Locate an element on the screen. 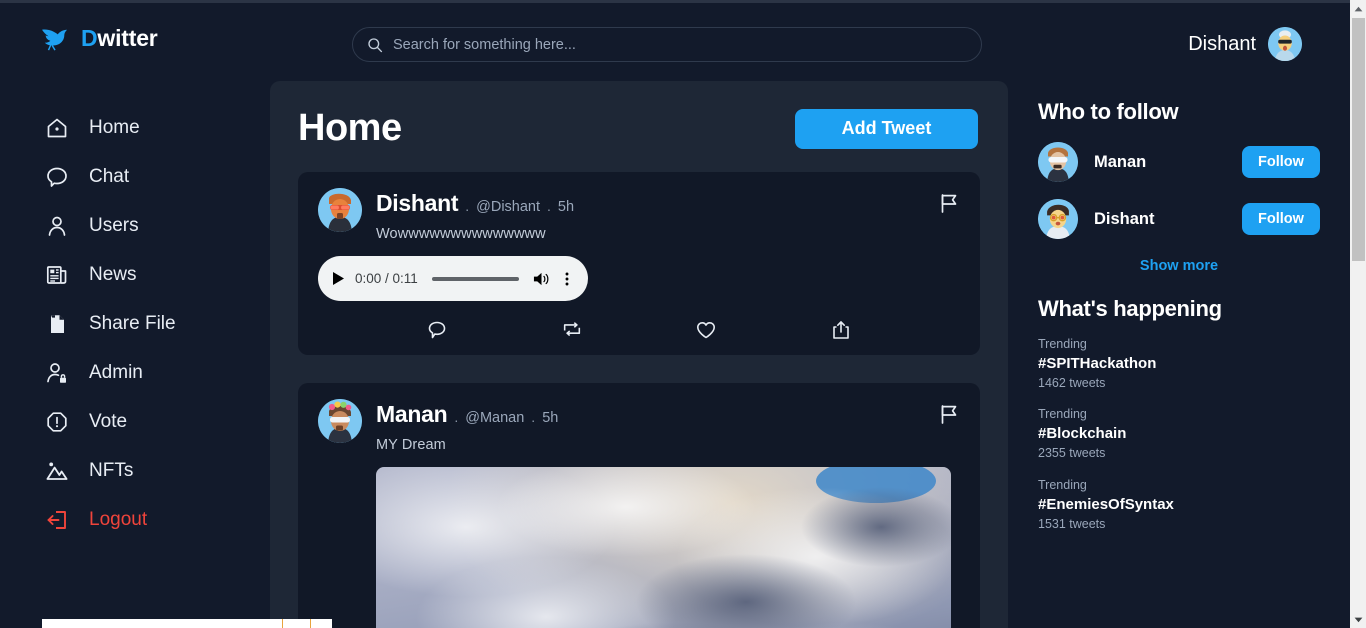  tweet-handle: @Manan is located at coordinates (495, 418).